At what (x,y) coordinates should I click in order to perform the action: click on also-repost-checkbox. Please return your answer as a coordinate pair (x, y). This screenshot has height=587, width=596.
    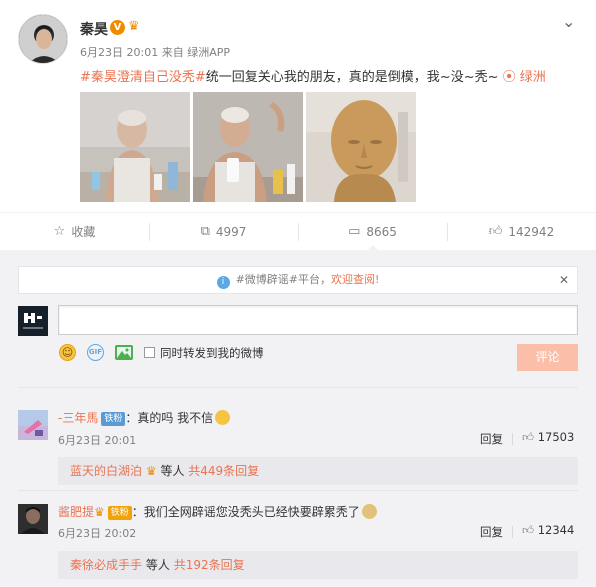
    Looking at the image, I should click on (149, 352).